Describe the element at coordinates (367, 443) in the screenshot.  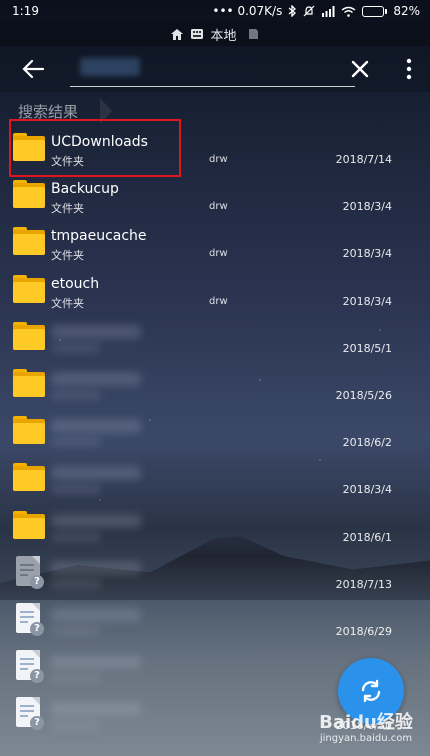
I see `file-date: 2018/6/2` at that location.